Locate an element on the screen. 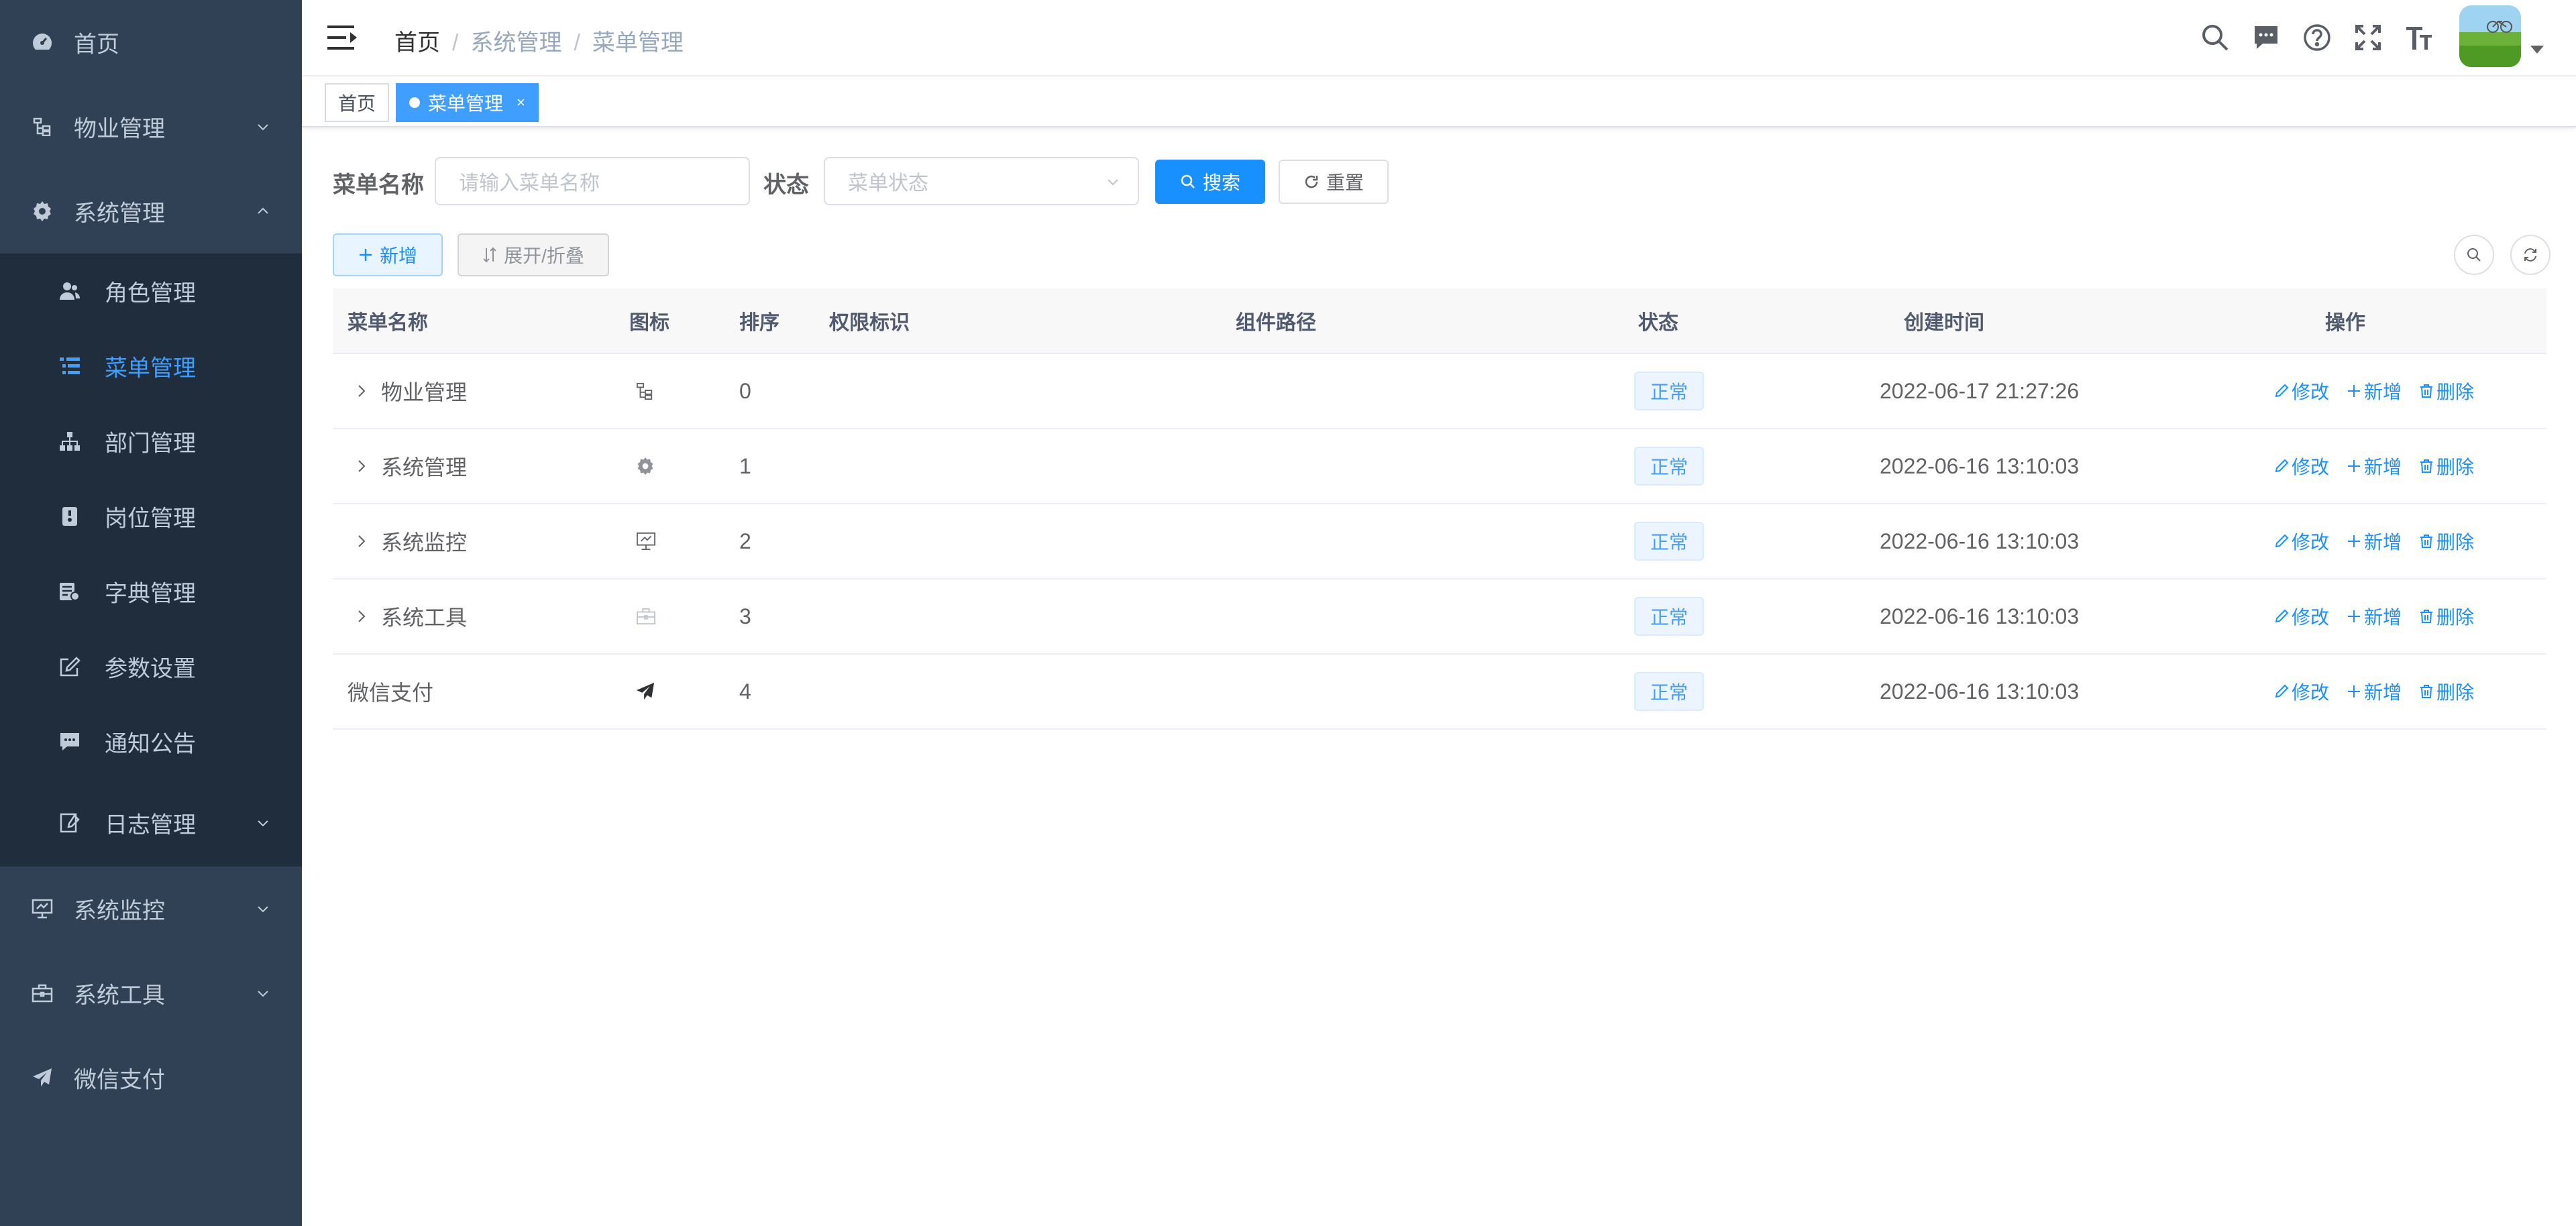 Image resolution: width=2576 pixels, height=1226 pixels. sidebar-item-label: 系统管理 is located at coordinates (119, 214).